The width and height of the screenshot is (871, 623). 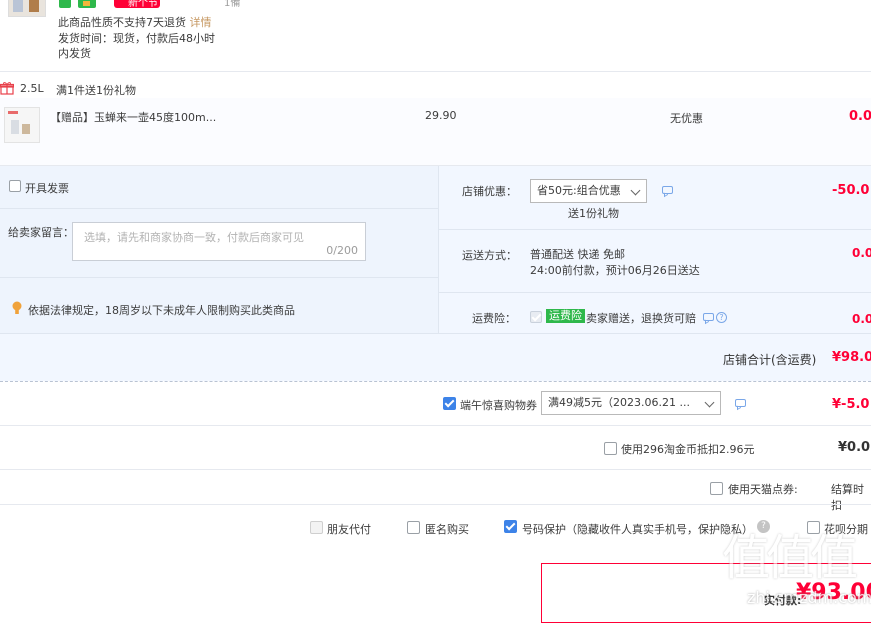 I want to click on promo-badge: 新个节, so click(x=137, y=4).